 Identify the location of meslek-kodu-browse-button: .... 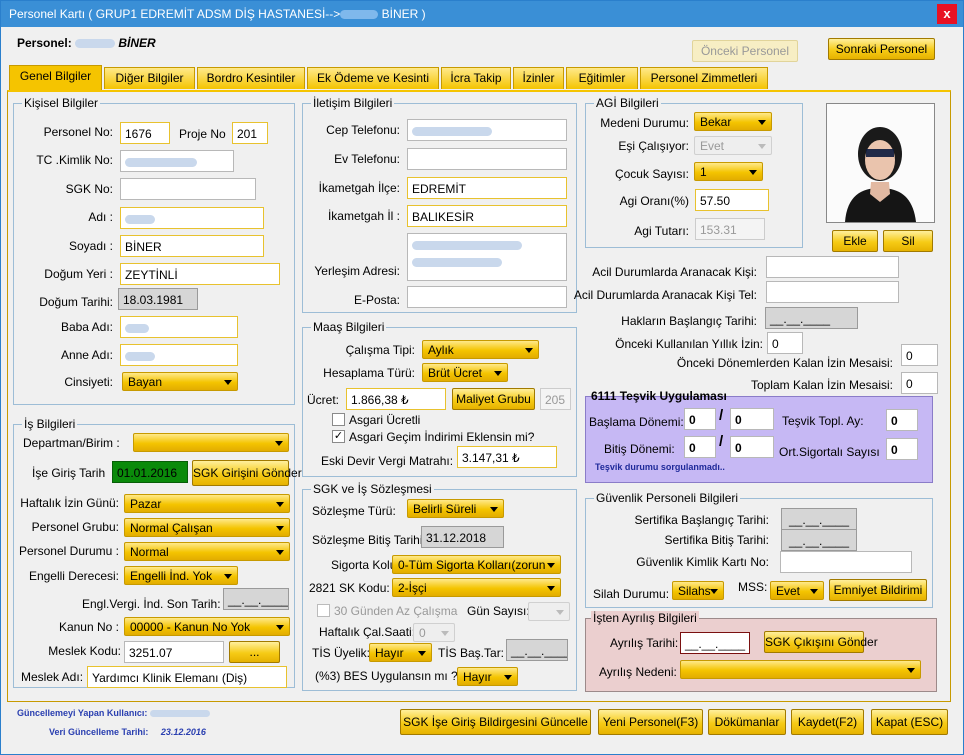
(254, 652).